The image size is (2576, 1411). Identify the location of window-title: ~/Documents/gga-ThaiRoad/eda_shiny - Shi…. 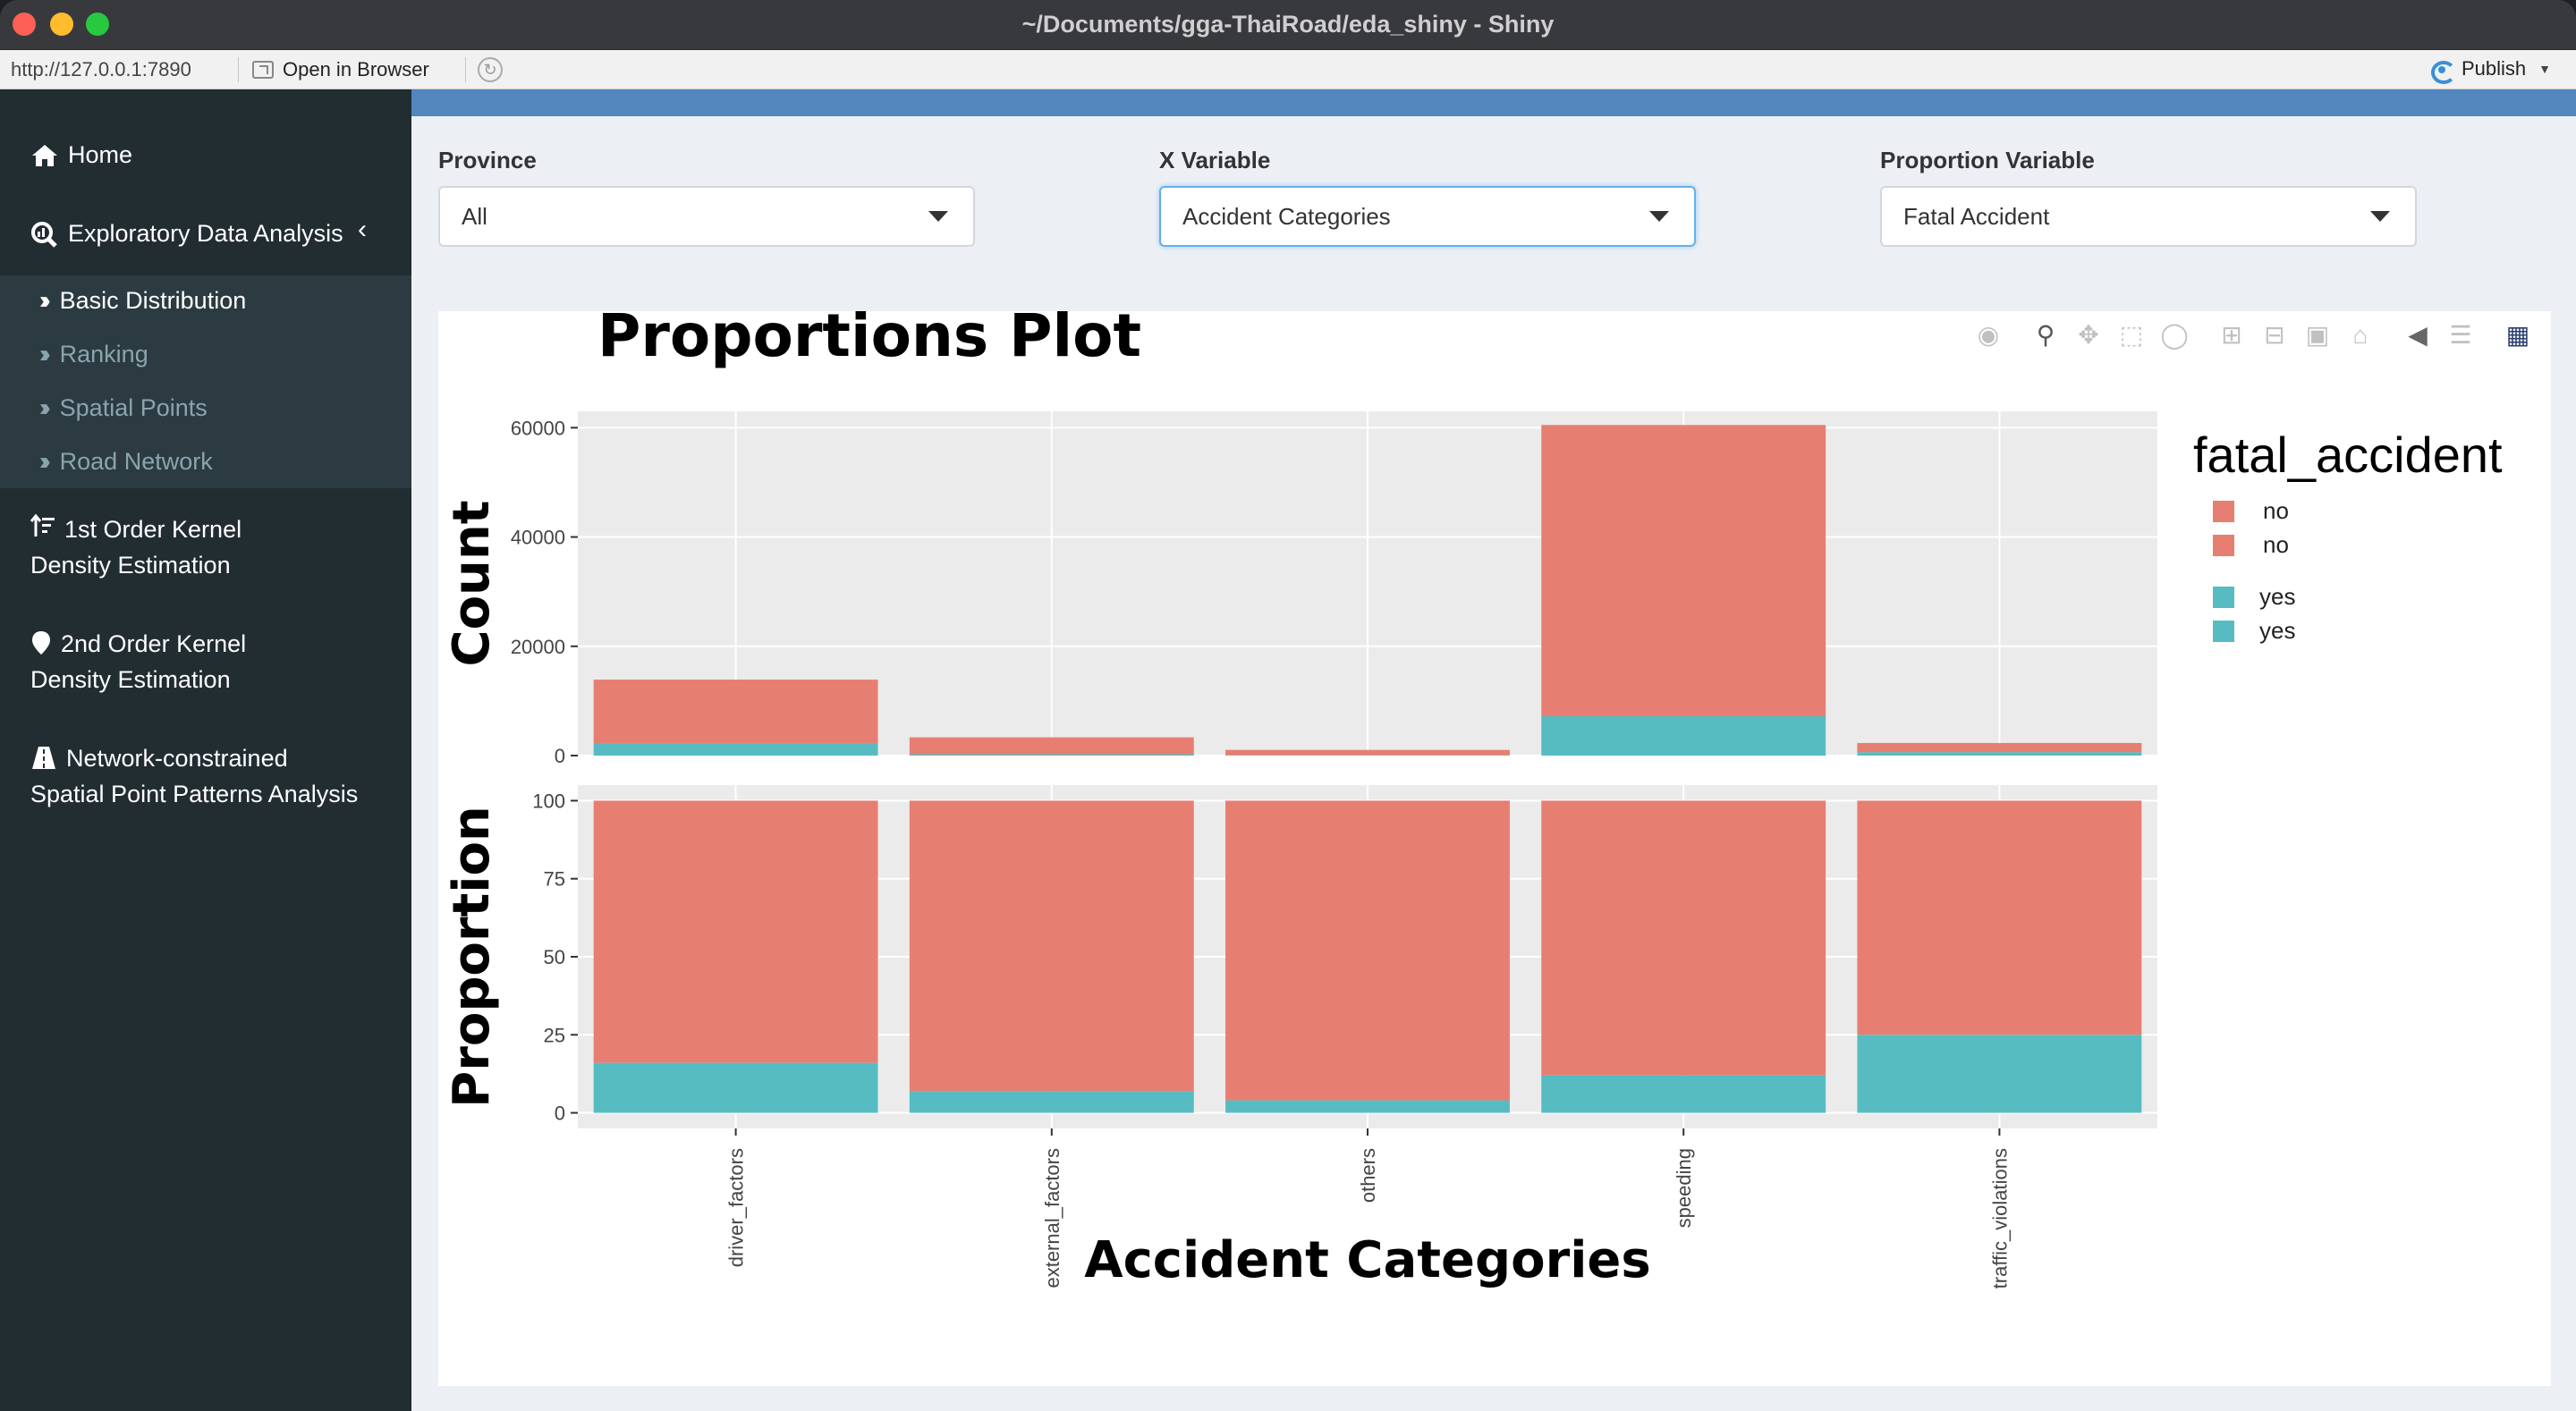
(1288, 24).